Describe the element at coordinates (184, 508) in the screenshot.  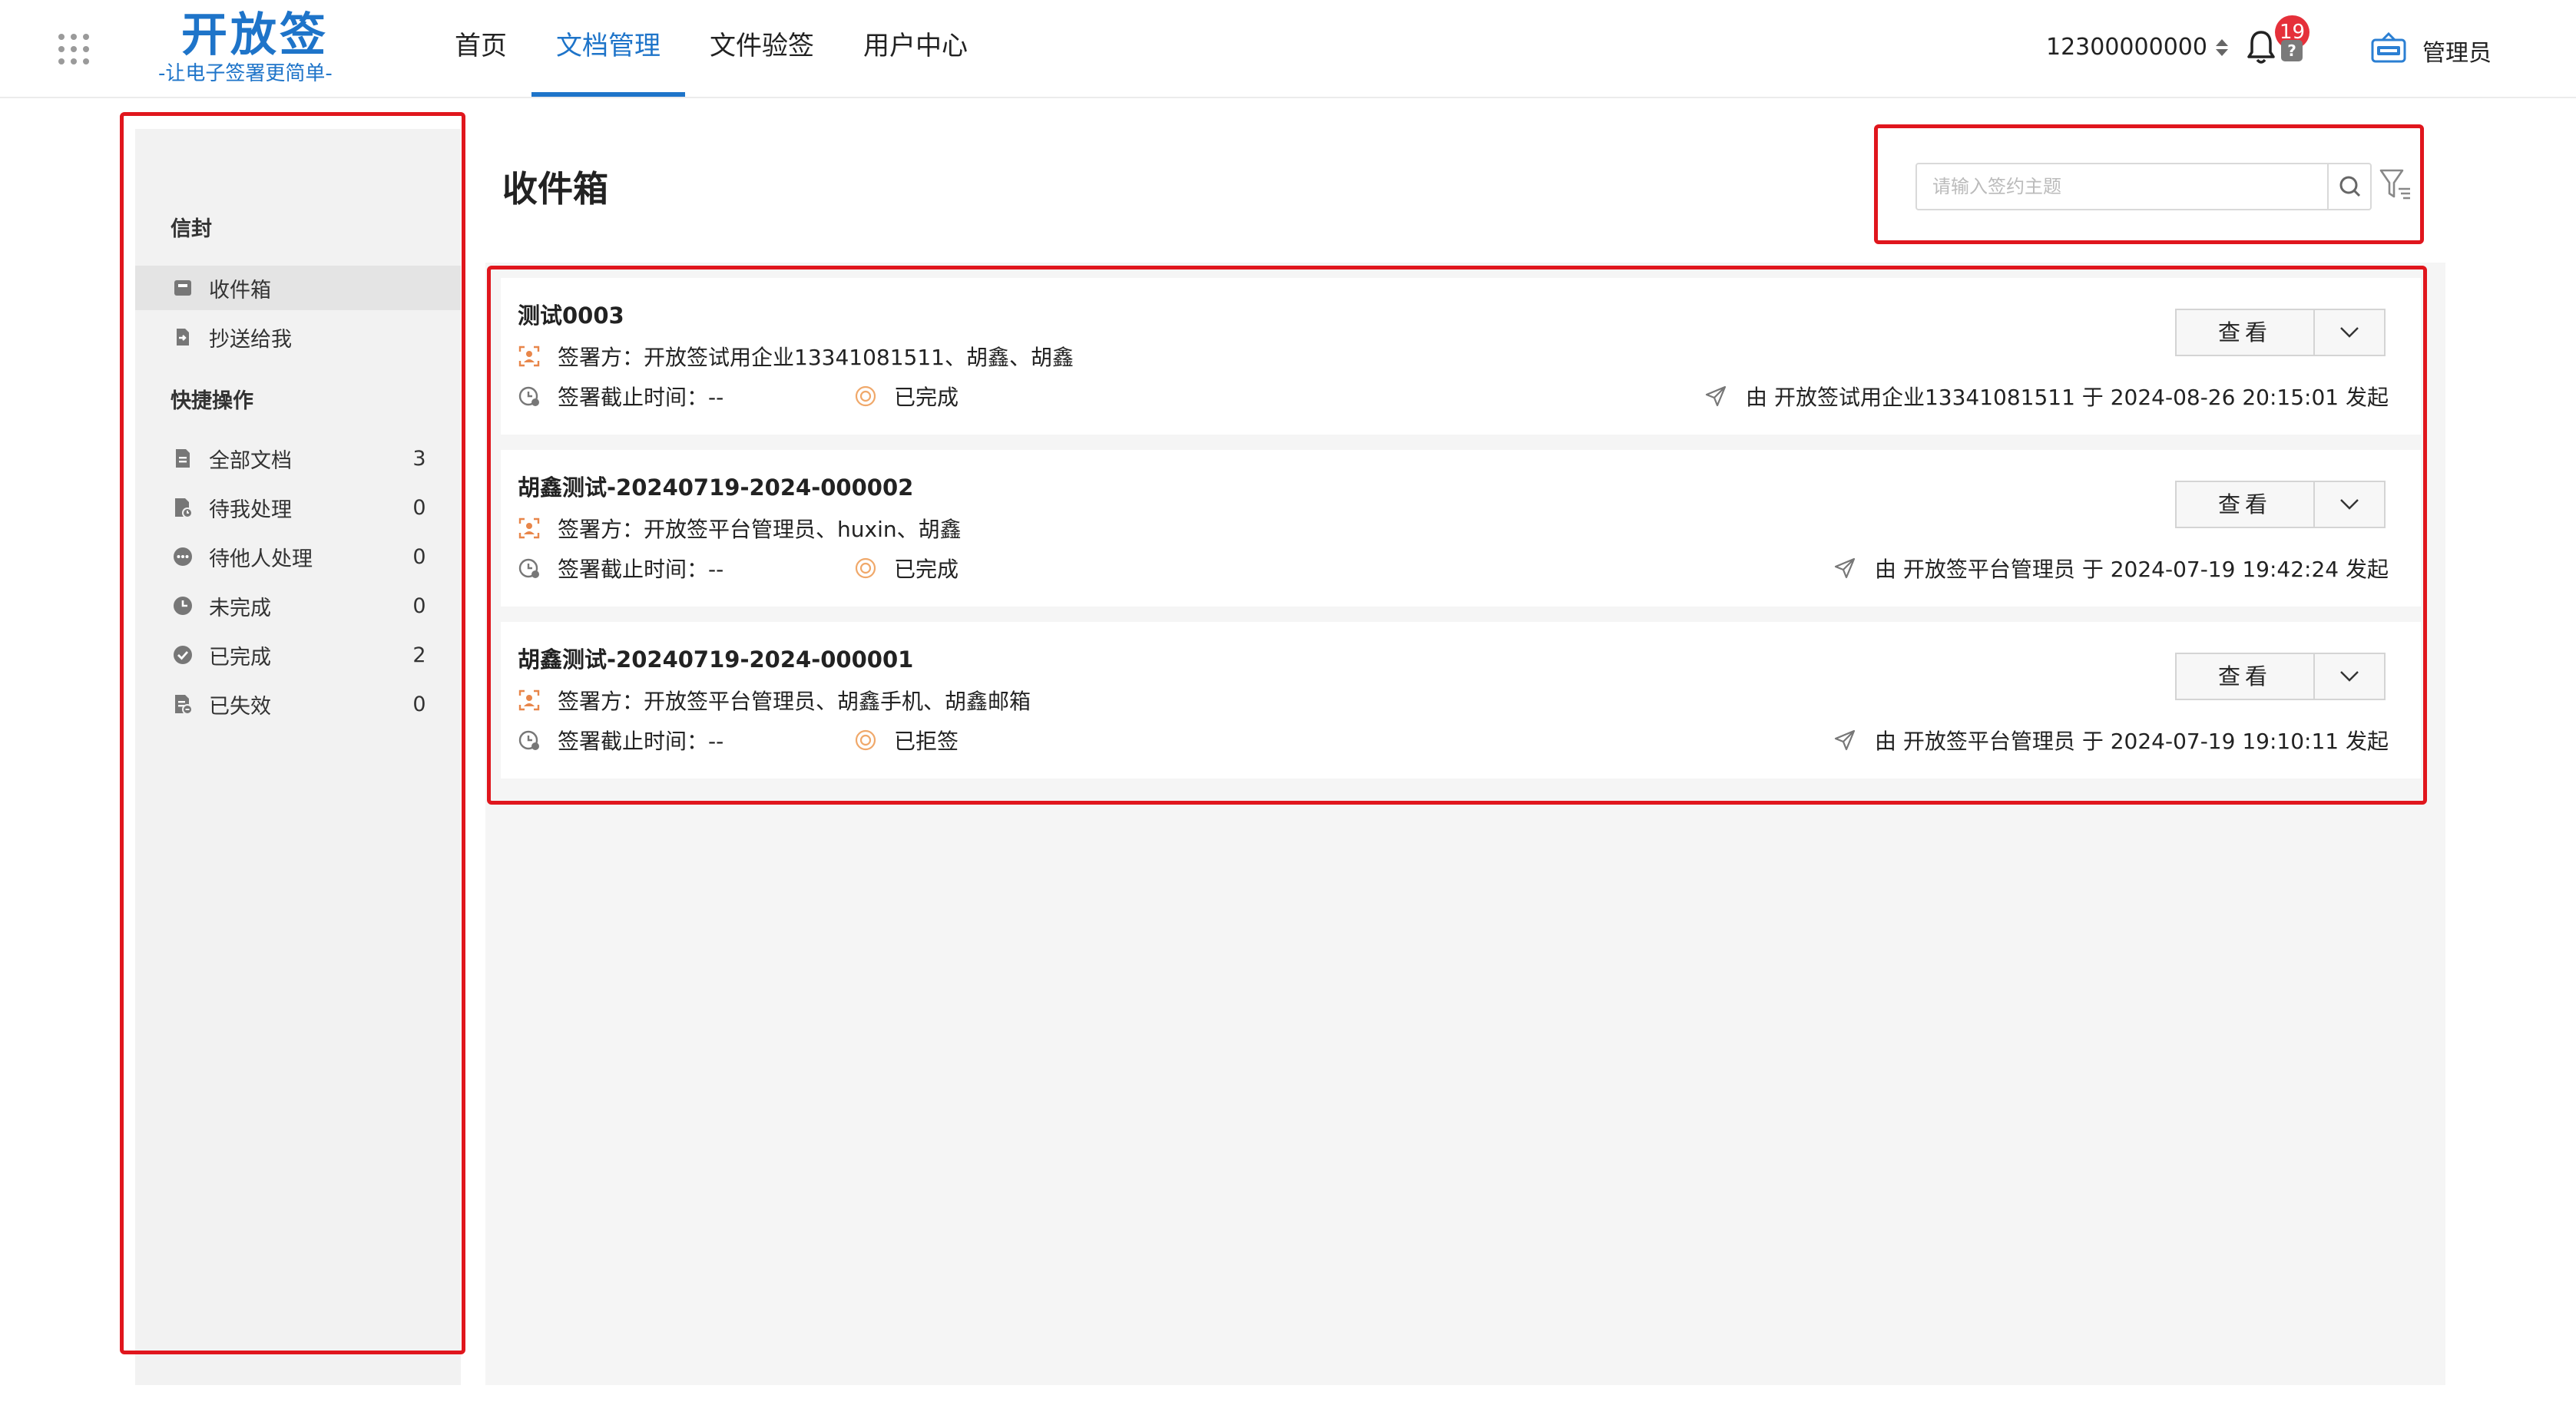
I see `pending-me-icon` at that location.